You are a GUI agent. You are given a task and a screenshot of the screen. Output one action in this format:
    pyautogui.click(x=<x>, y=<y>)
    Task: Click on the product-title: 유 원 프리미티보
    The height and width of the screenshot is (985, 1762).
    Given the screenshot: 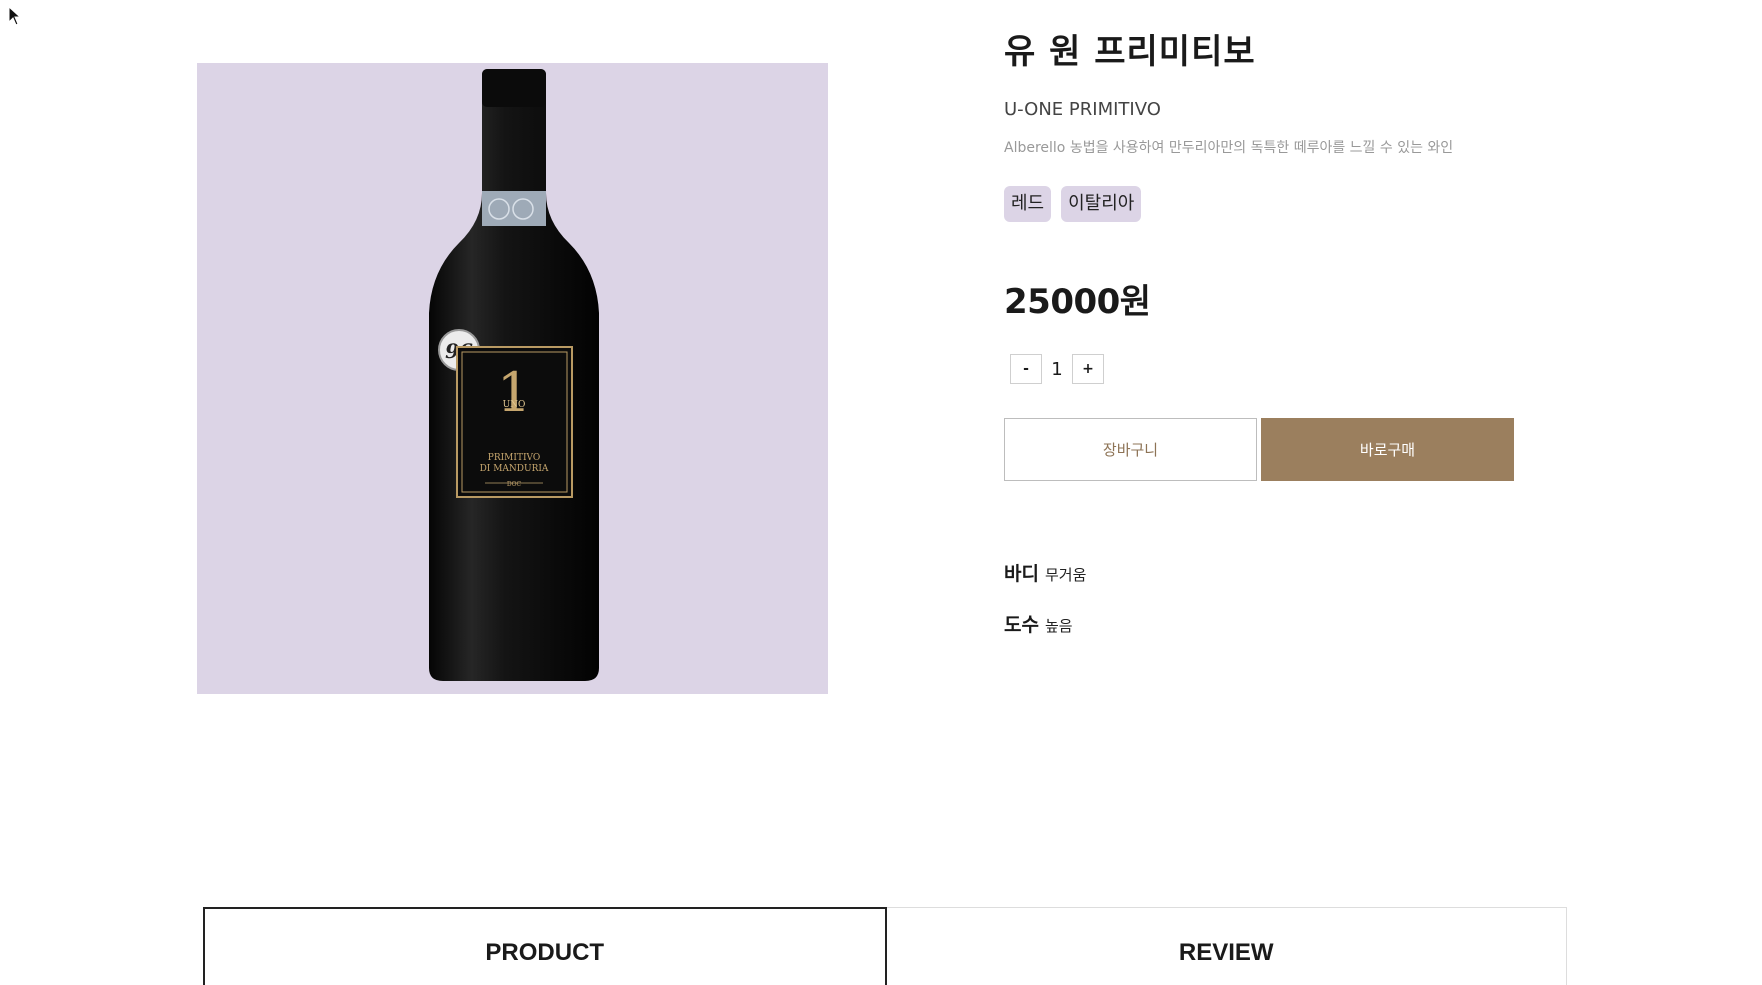 What is the action you would take?
    pyautogui.click(x=1130, y=52)
    